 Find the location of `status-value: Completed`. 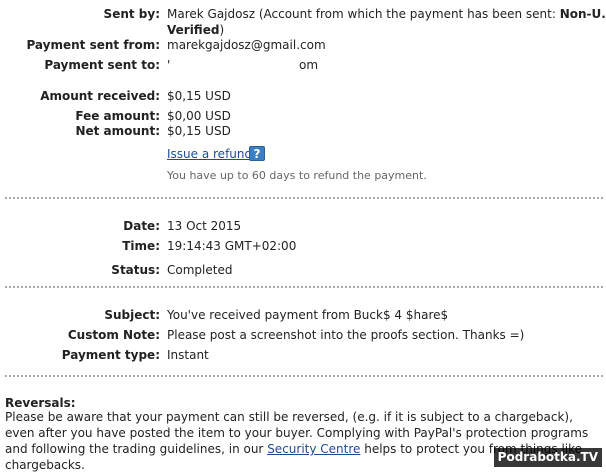

status-value: Completed is located at coordinates (200, 270).